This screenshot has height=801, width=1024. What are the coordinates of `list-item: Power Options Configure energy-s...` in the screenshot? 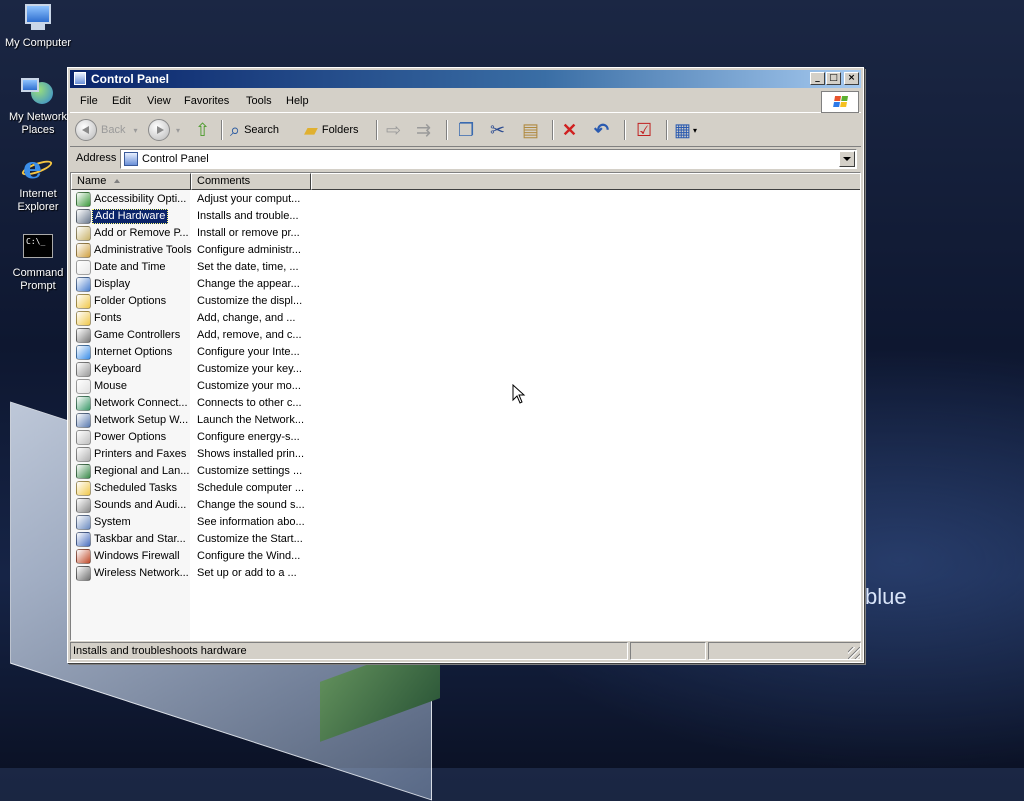 It's located at (191, 437).